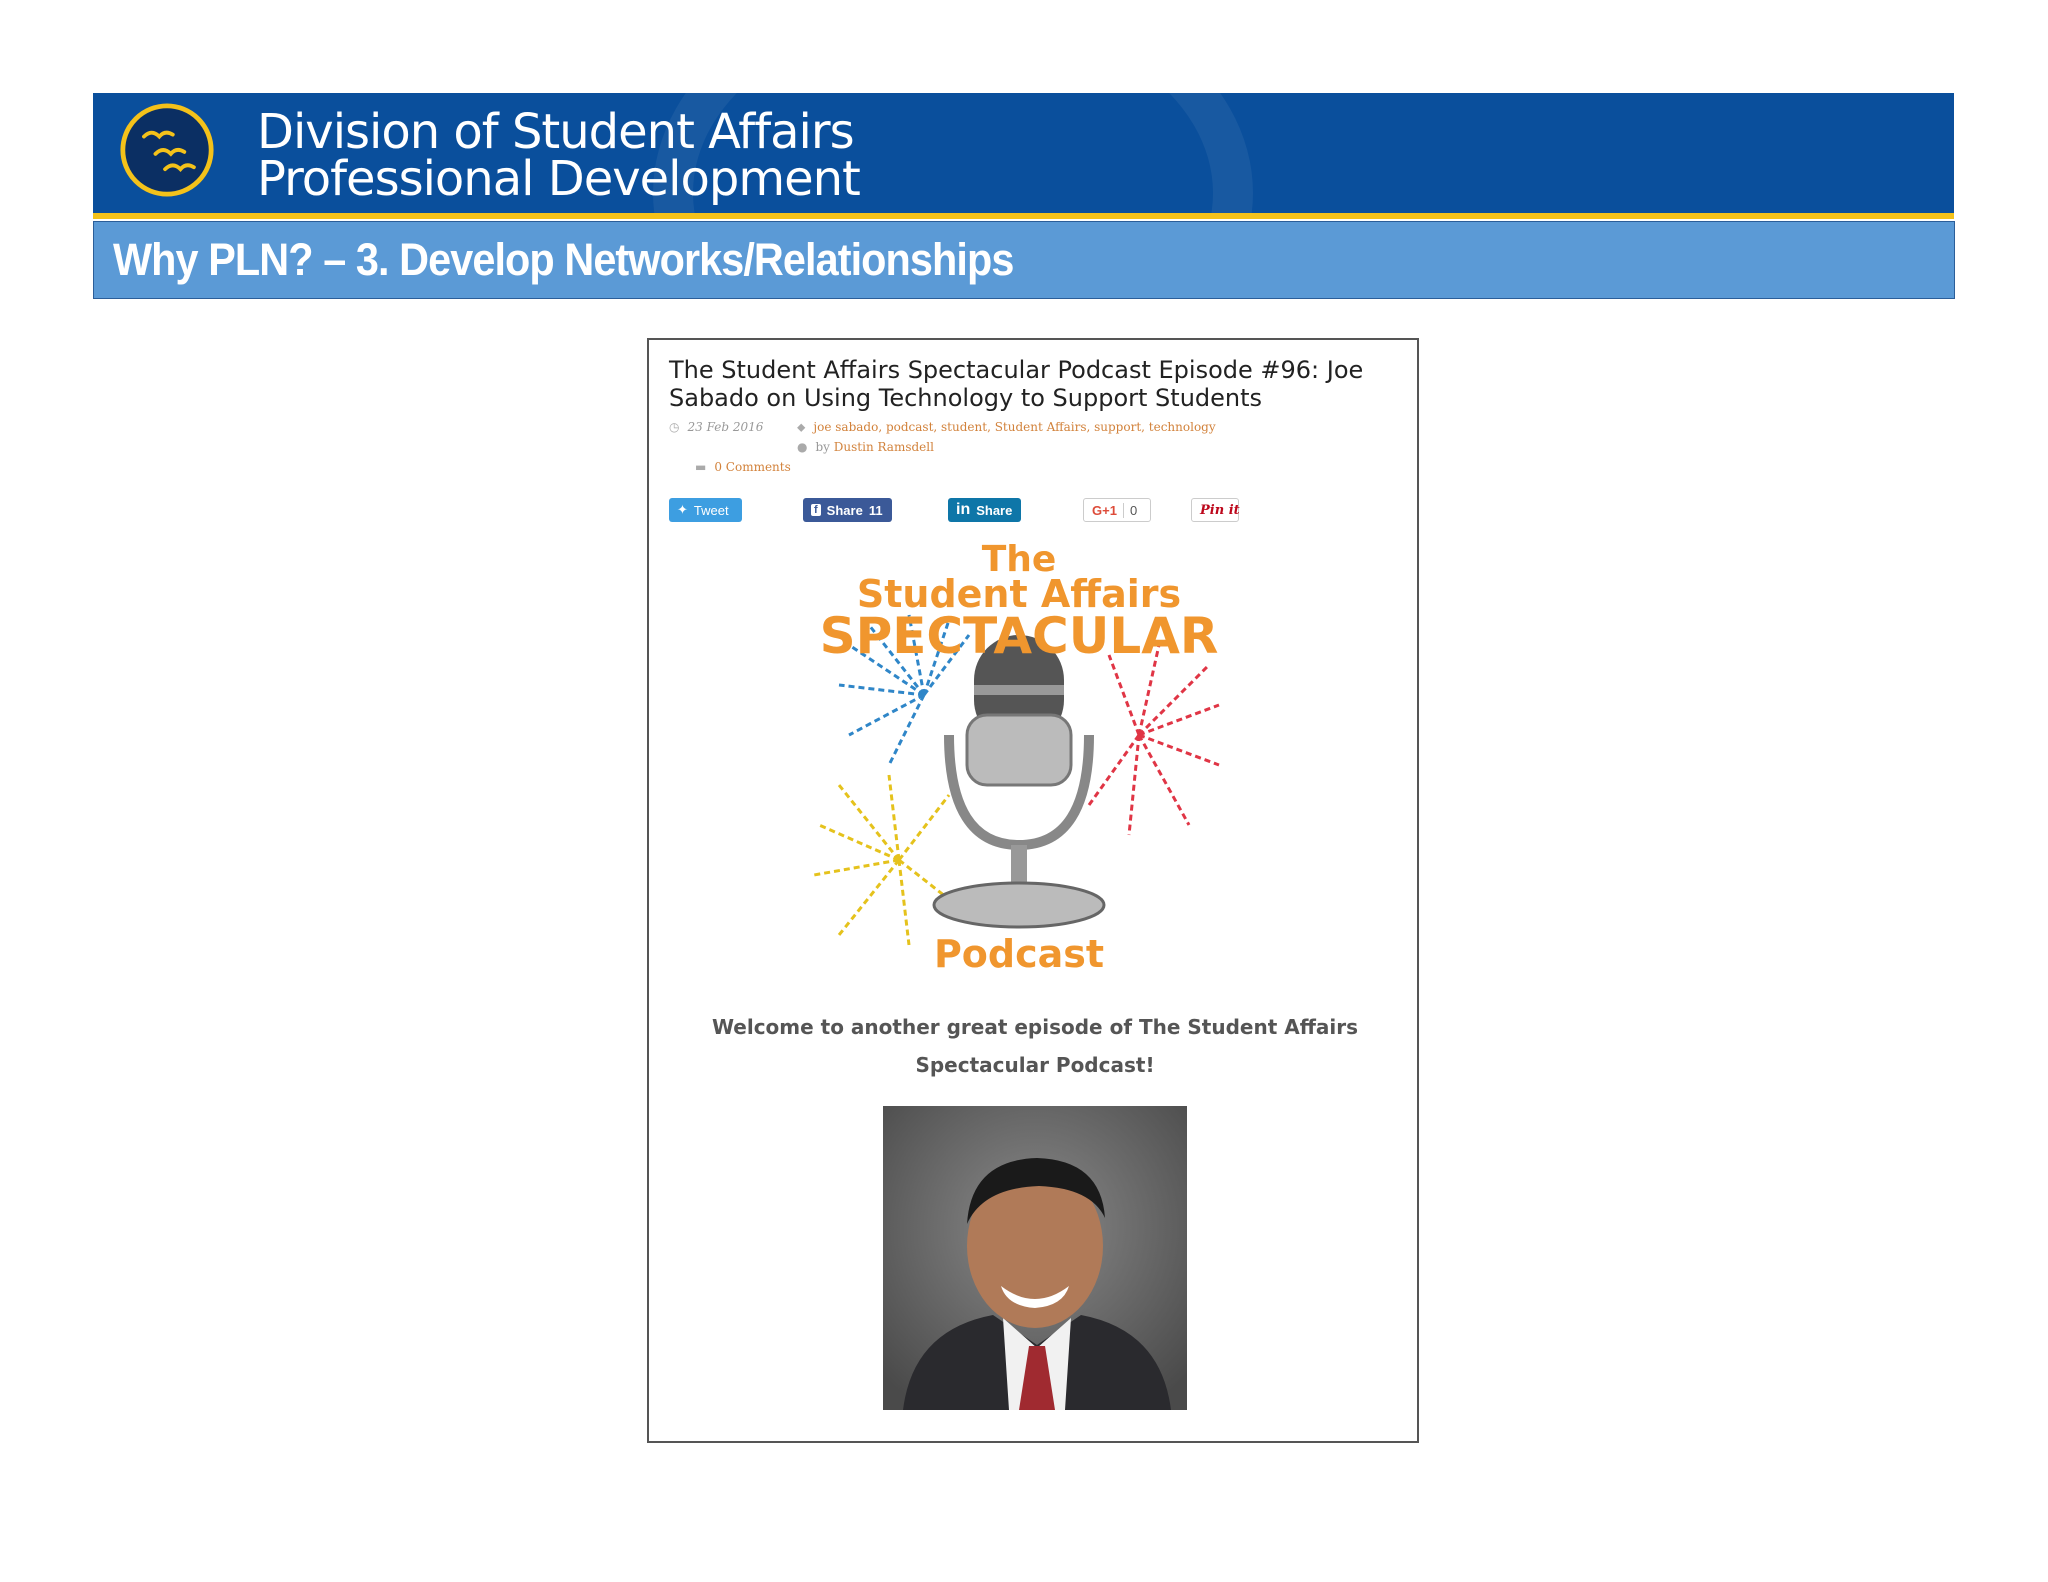 Image resolution: width=2048 pixels, height=1582 pixels. What do you see at coordinates (1129, 510) in the screenshot?
I see `google-plus-count: 0` at bounding box center [1129, 510].